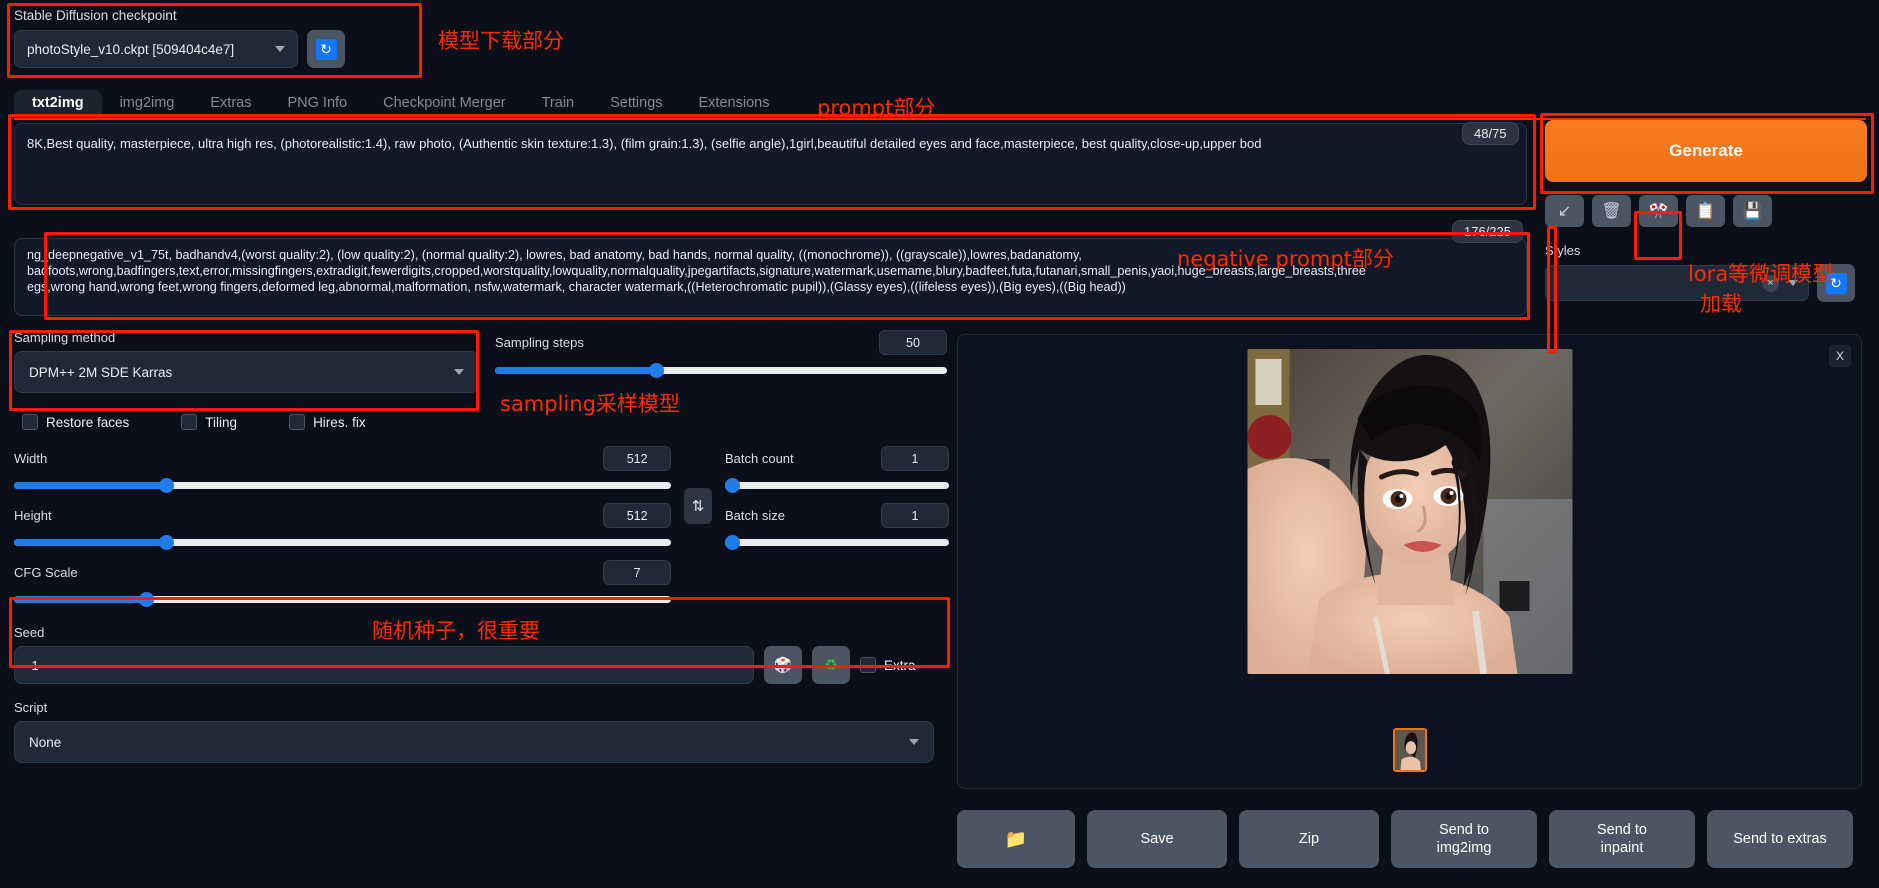 The height and width of the screenshot is (888, 1879). I want to click on folder-icon: 📁, so click(1016, 838).